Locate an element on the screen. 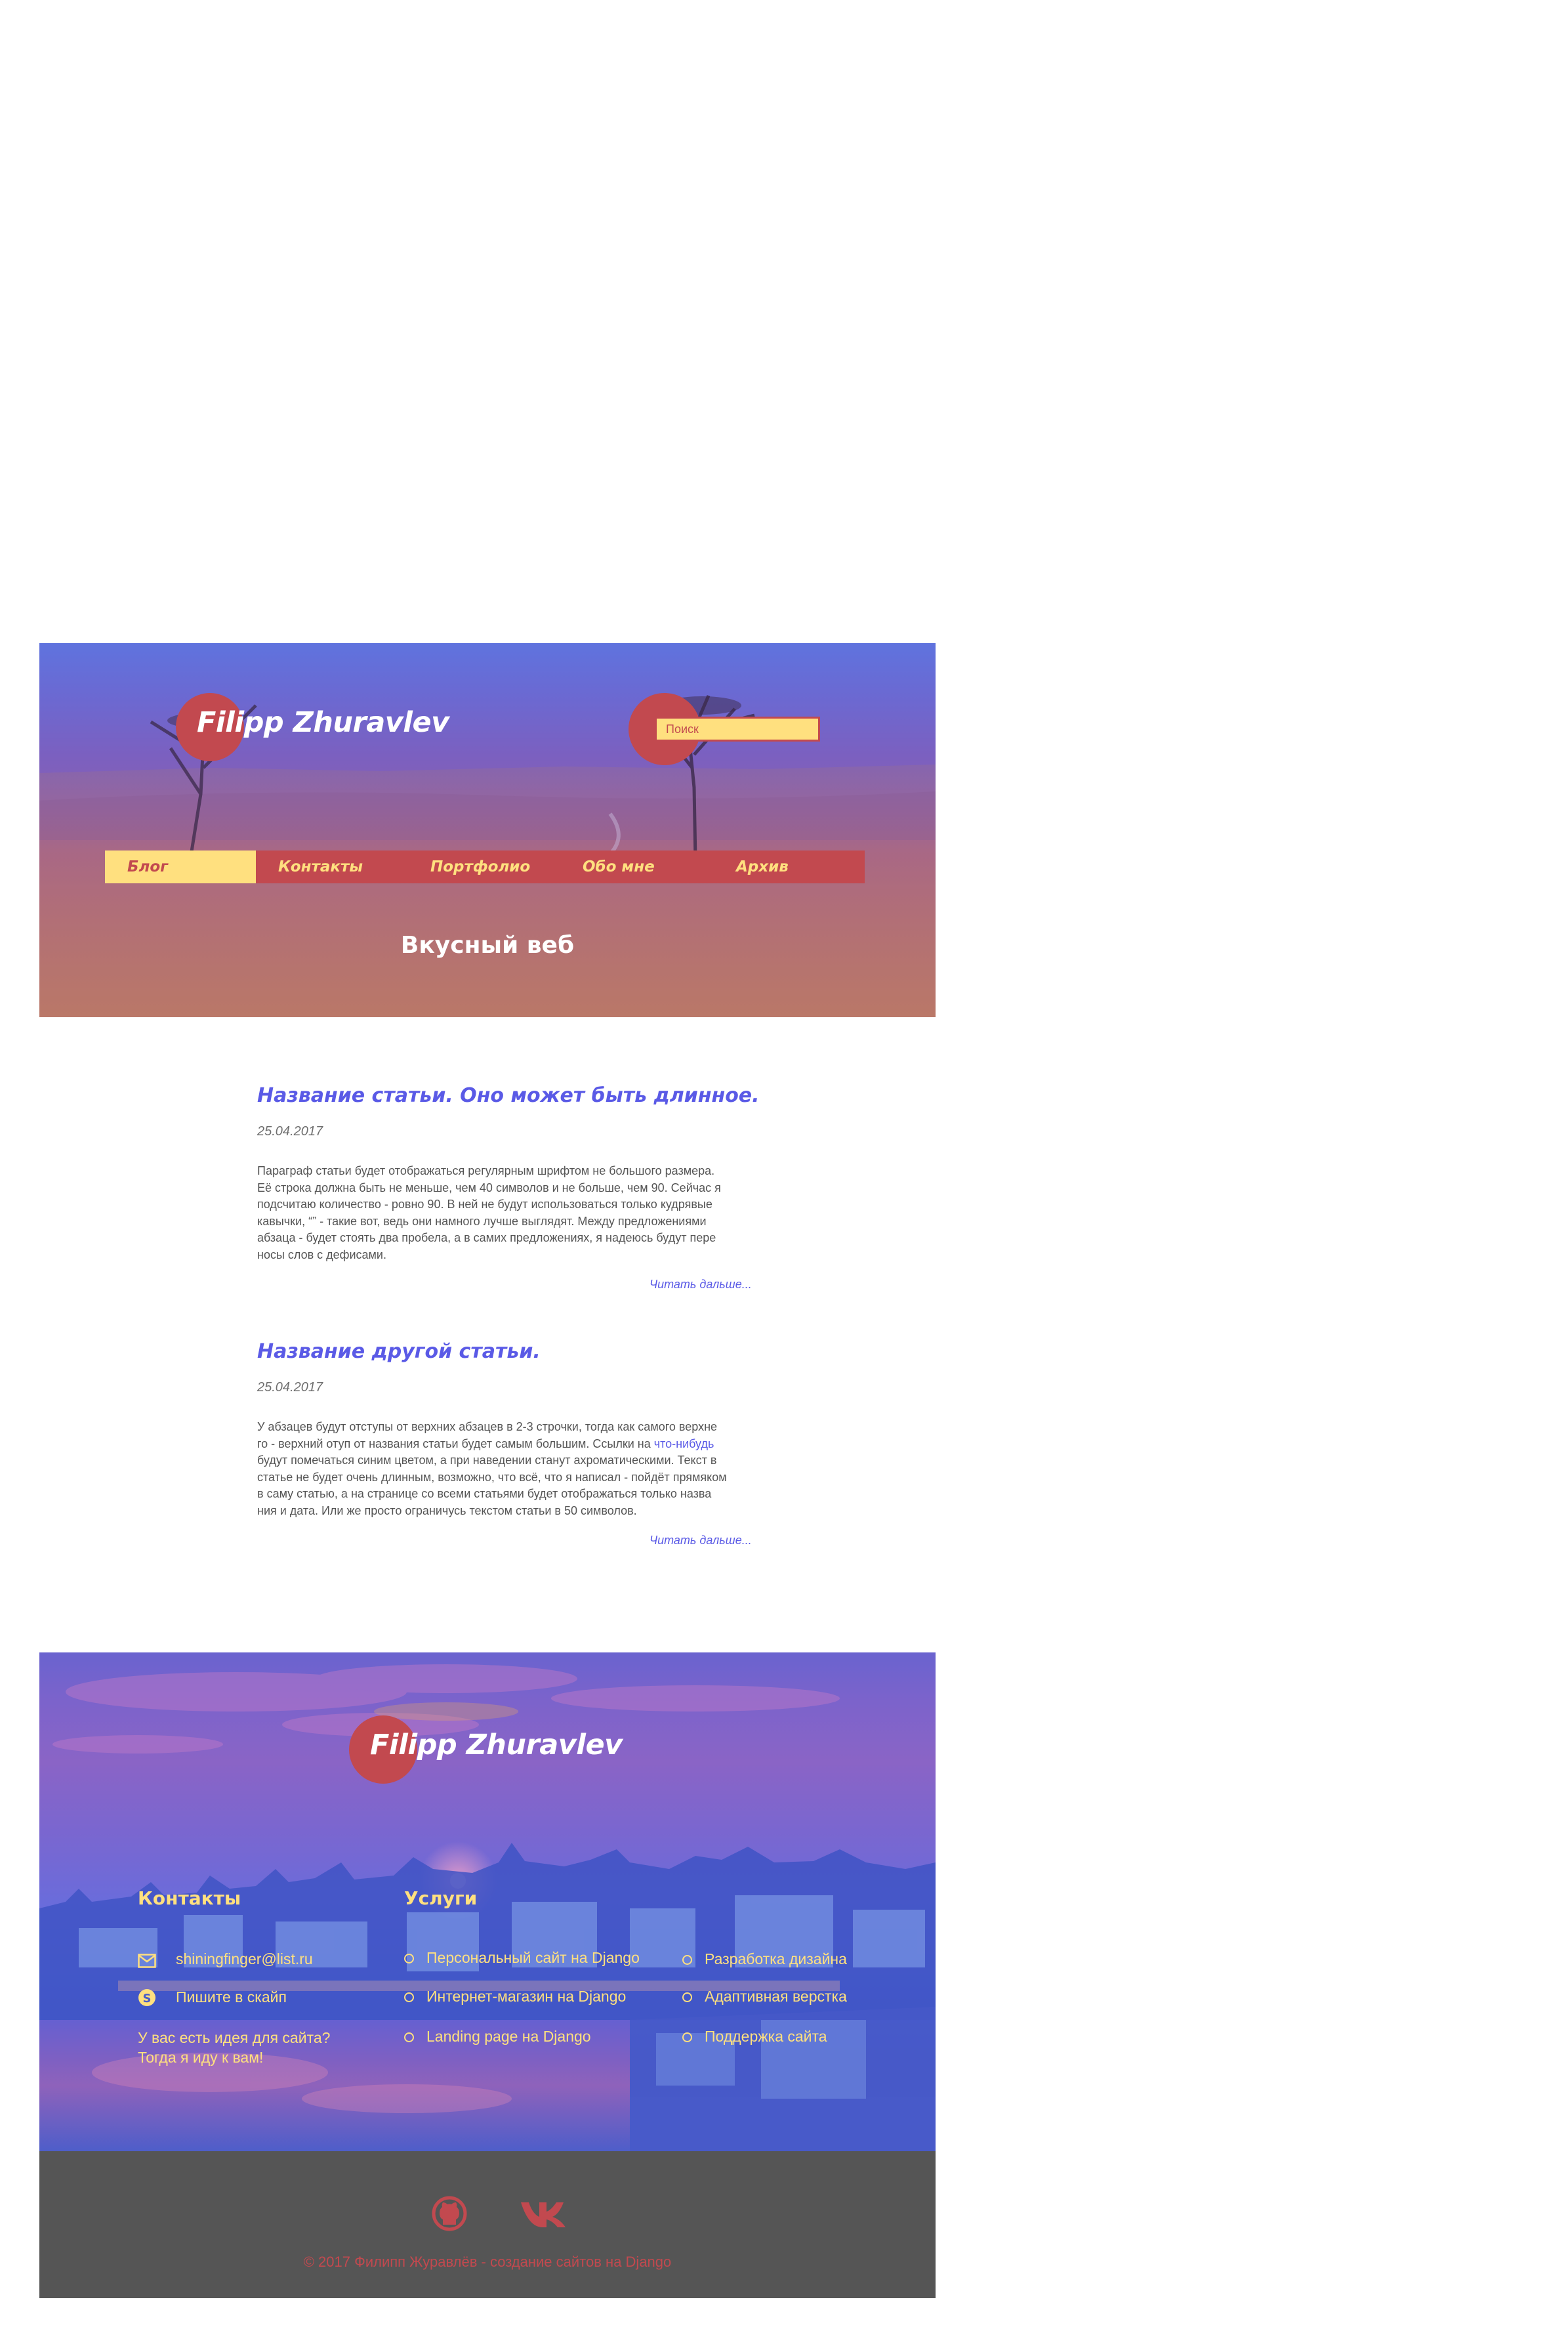  service-item: Landing page на Django is located at coordinates (508, 2037).